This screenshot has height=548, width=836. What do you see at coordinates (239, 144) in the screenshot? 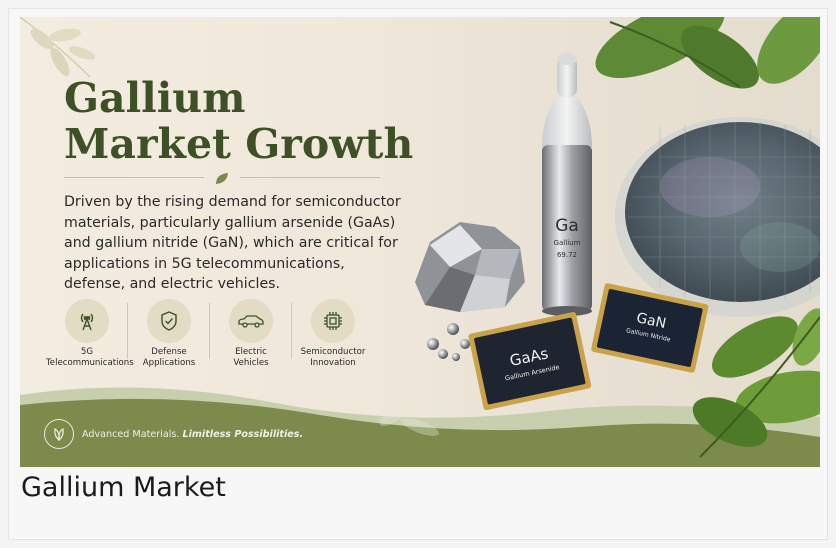
I see `banner-title-line2: Market Growth` at bounding box center [239, 144].